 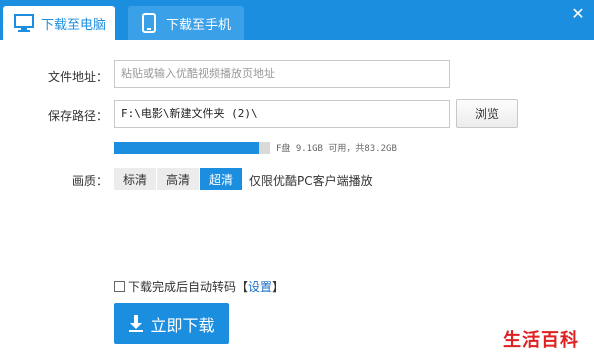 I want to click on save-path-input: F:\电影\新建文件夹 (2)\, so click(x=282, y=114).